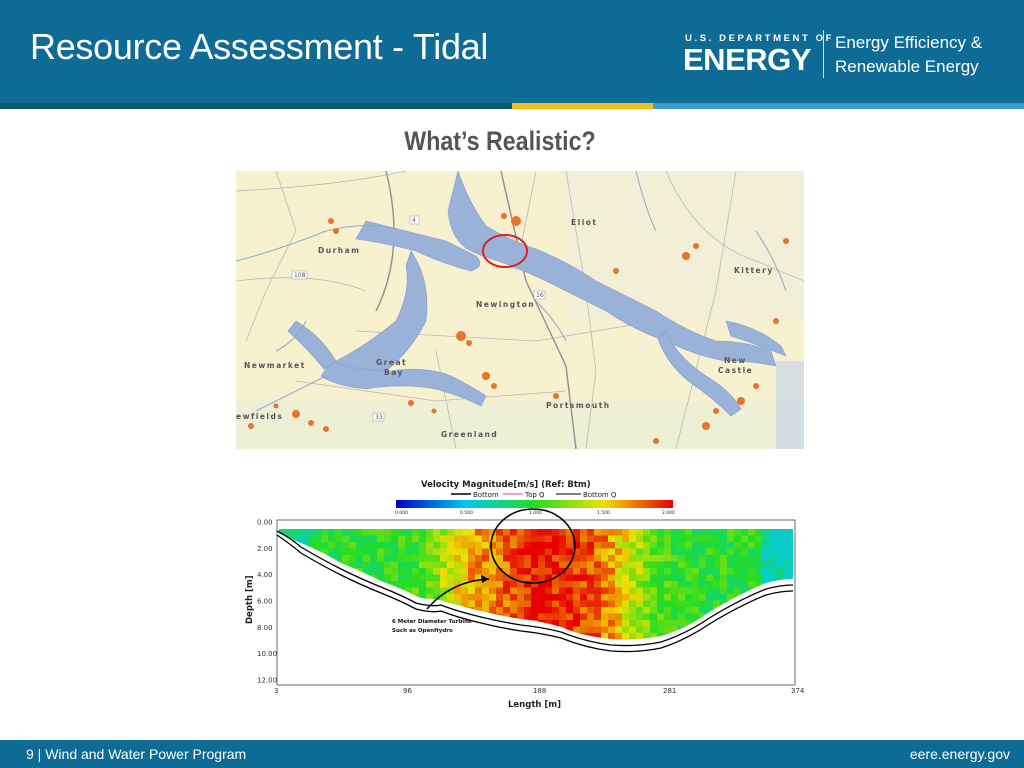 This screenshot has width=1024, height=768. What do you see at coordinates (401, 513) in the screenshot?
I see `colorbar-tick: 0.000` at bounding box center [401, 513].